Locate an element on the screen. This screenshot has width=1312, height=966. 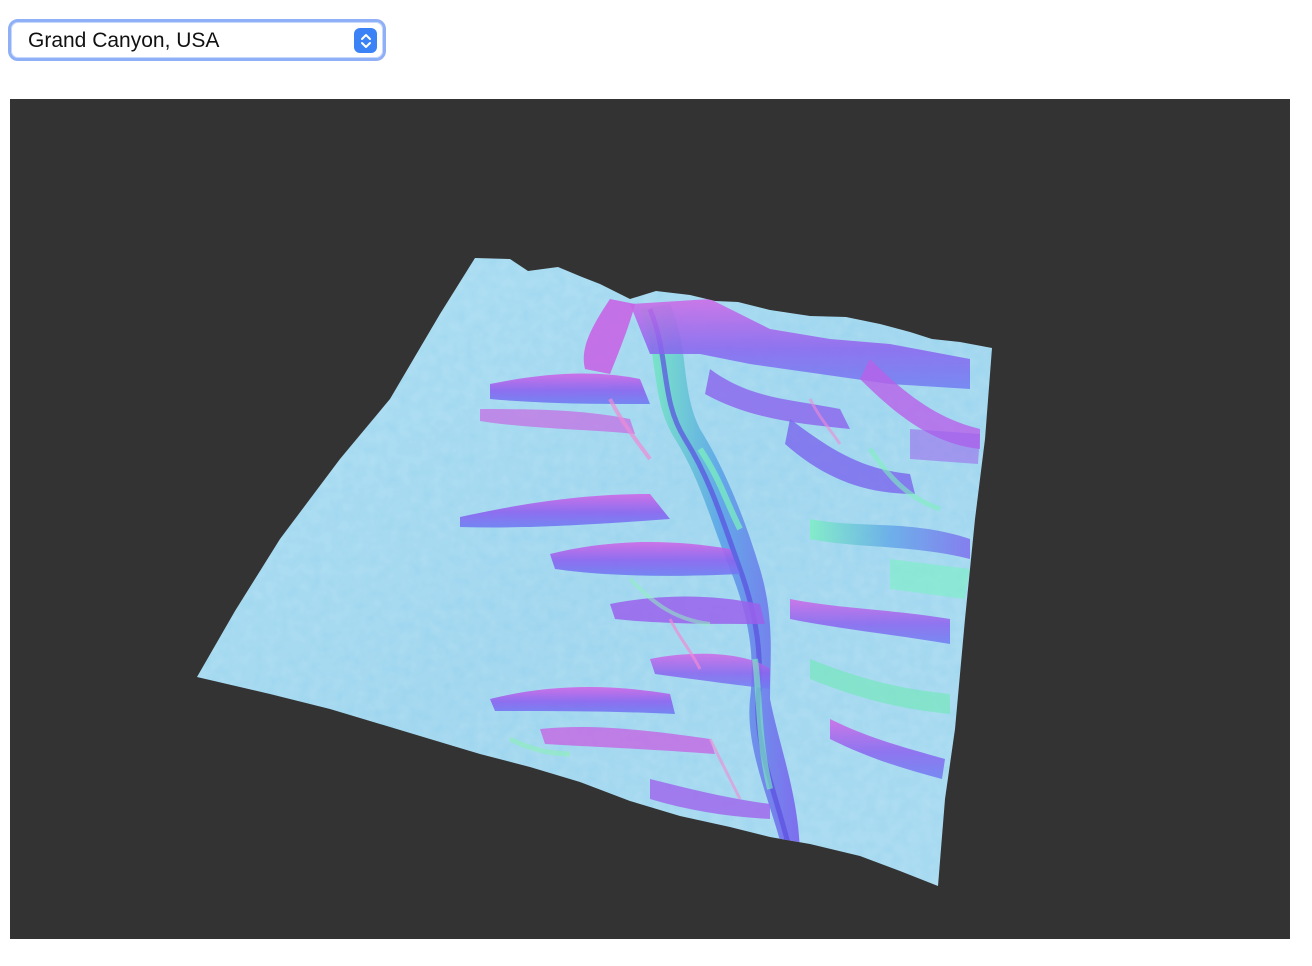
location-select-value: Grand Canyon, USA is located at coordinates (124, 40).